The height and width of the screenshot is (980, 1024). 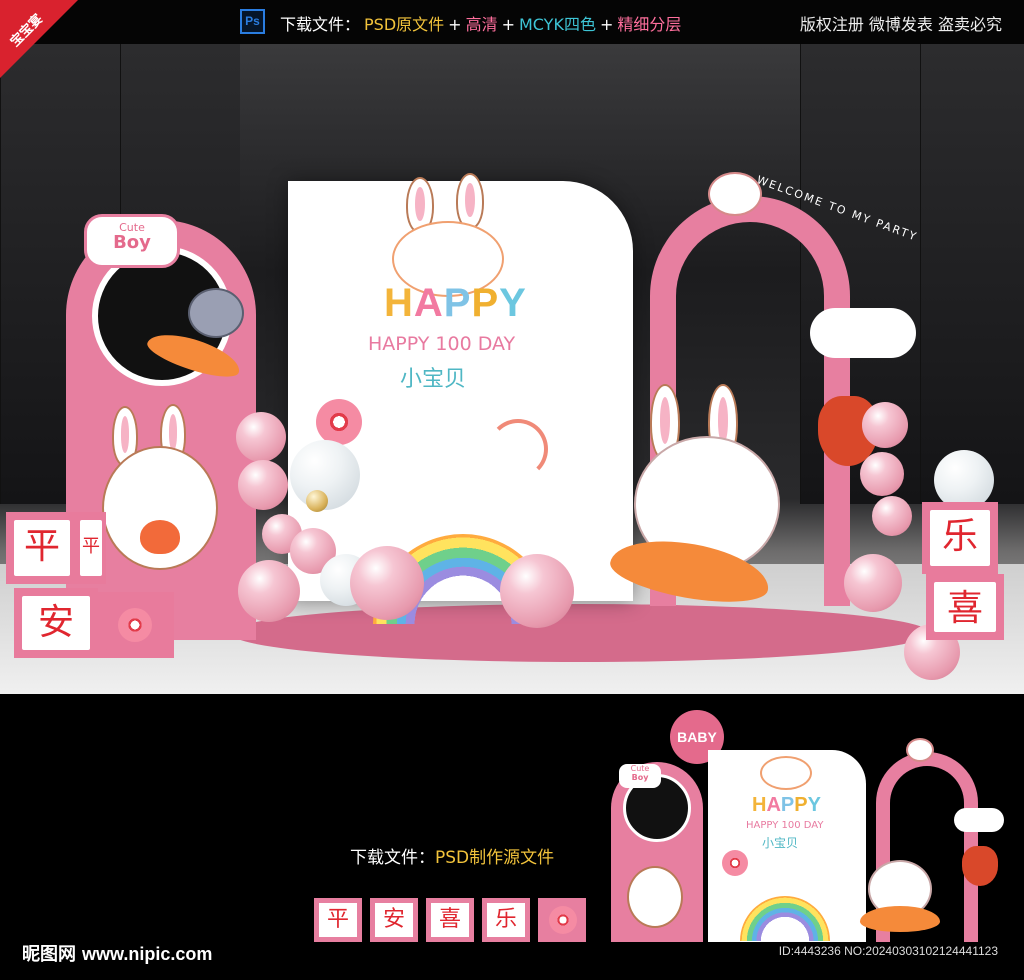 What do you see at coordinates (518, 449) in the screenshot?
I see `swirl-icon` at bounding box center [518, 449].